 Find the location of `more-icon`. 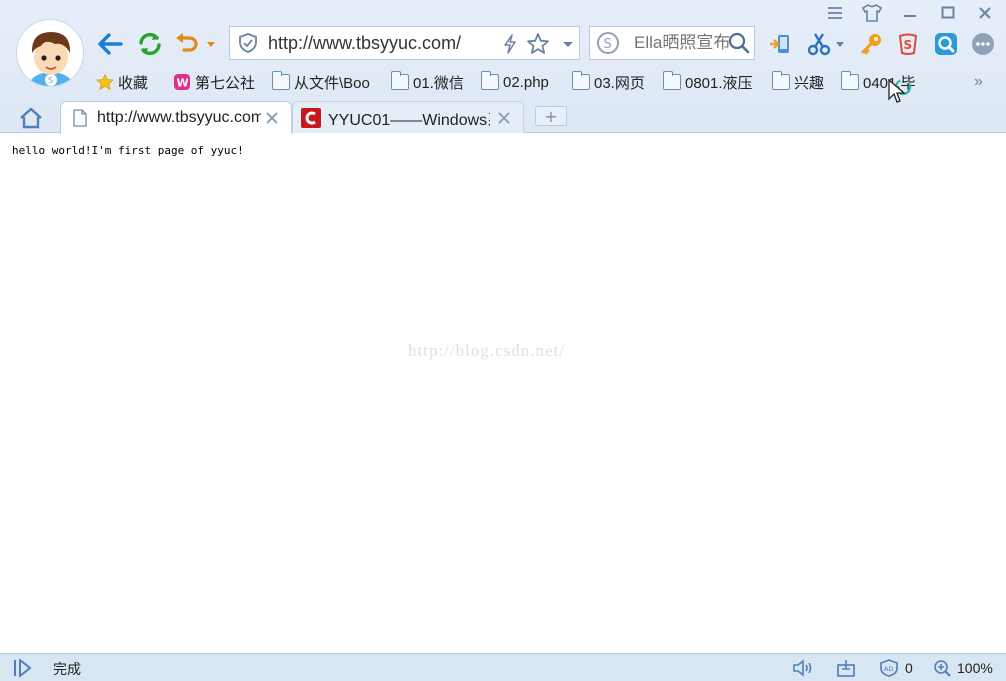

more-icon is located at coordinates (983, 44).